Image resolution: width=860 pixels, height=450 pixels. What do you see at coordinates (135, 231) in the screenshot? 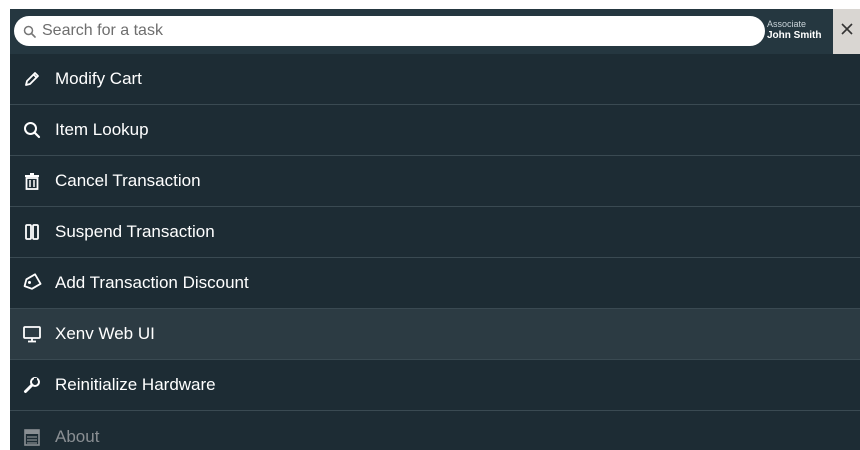
I see `menu-item-label: Suspend Transaction` at bounding box center [135, 231].